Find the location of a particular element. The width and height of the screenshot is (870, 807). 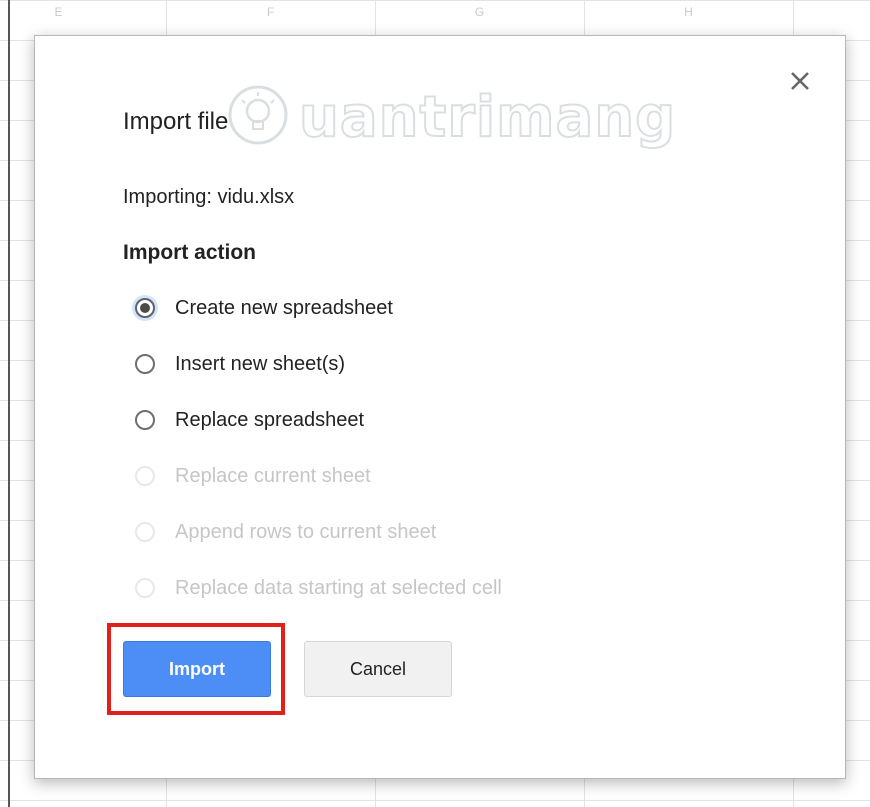

column-header-f: F is located at coordinates (270, 12).